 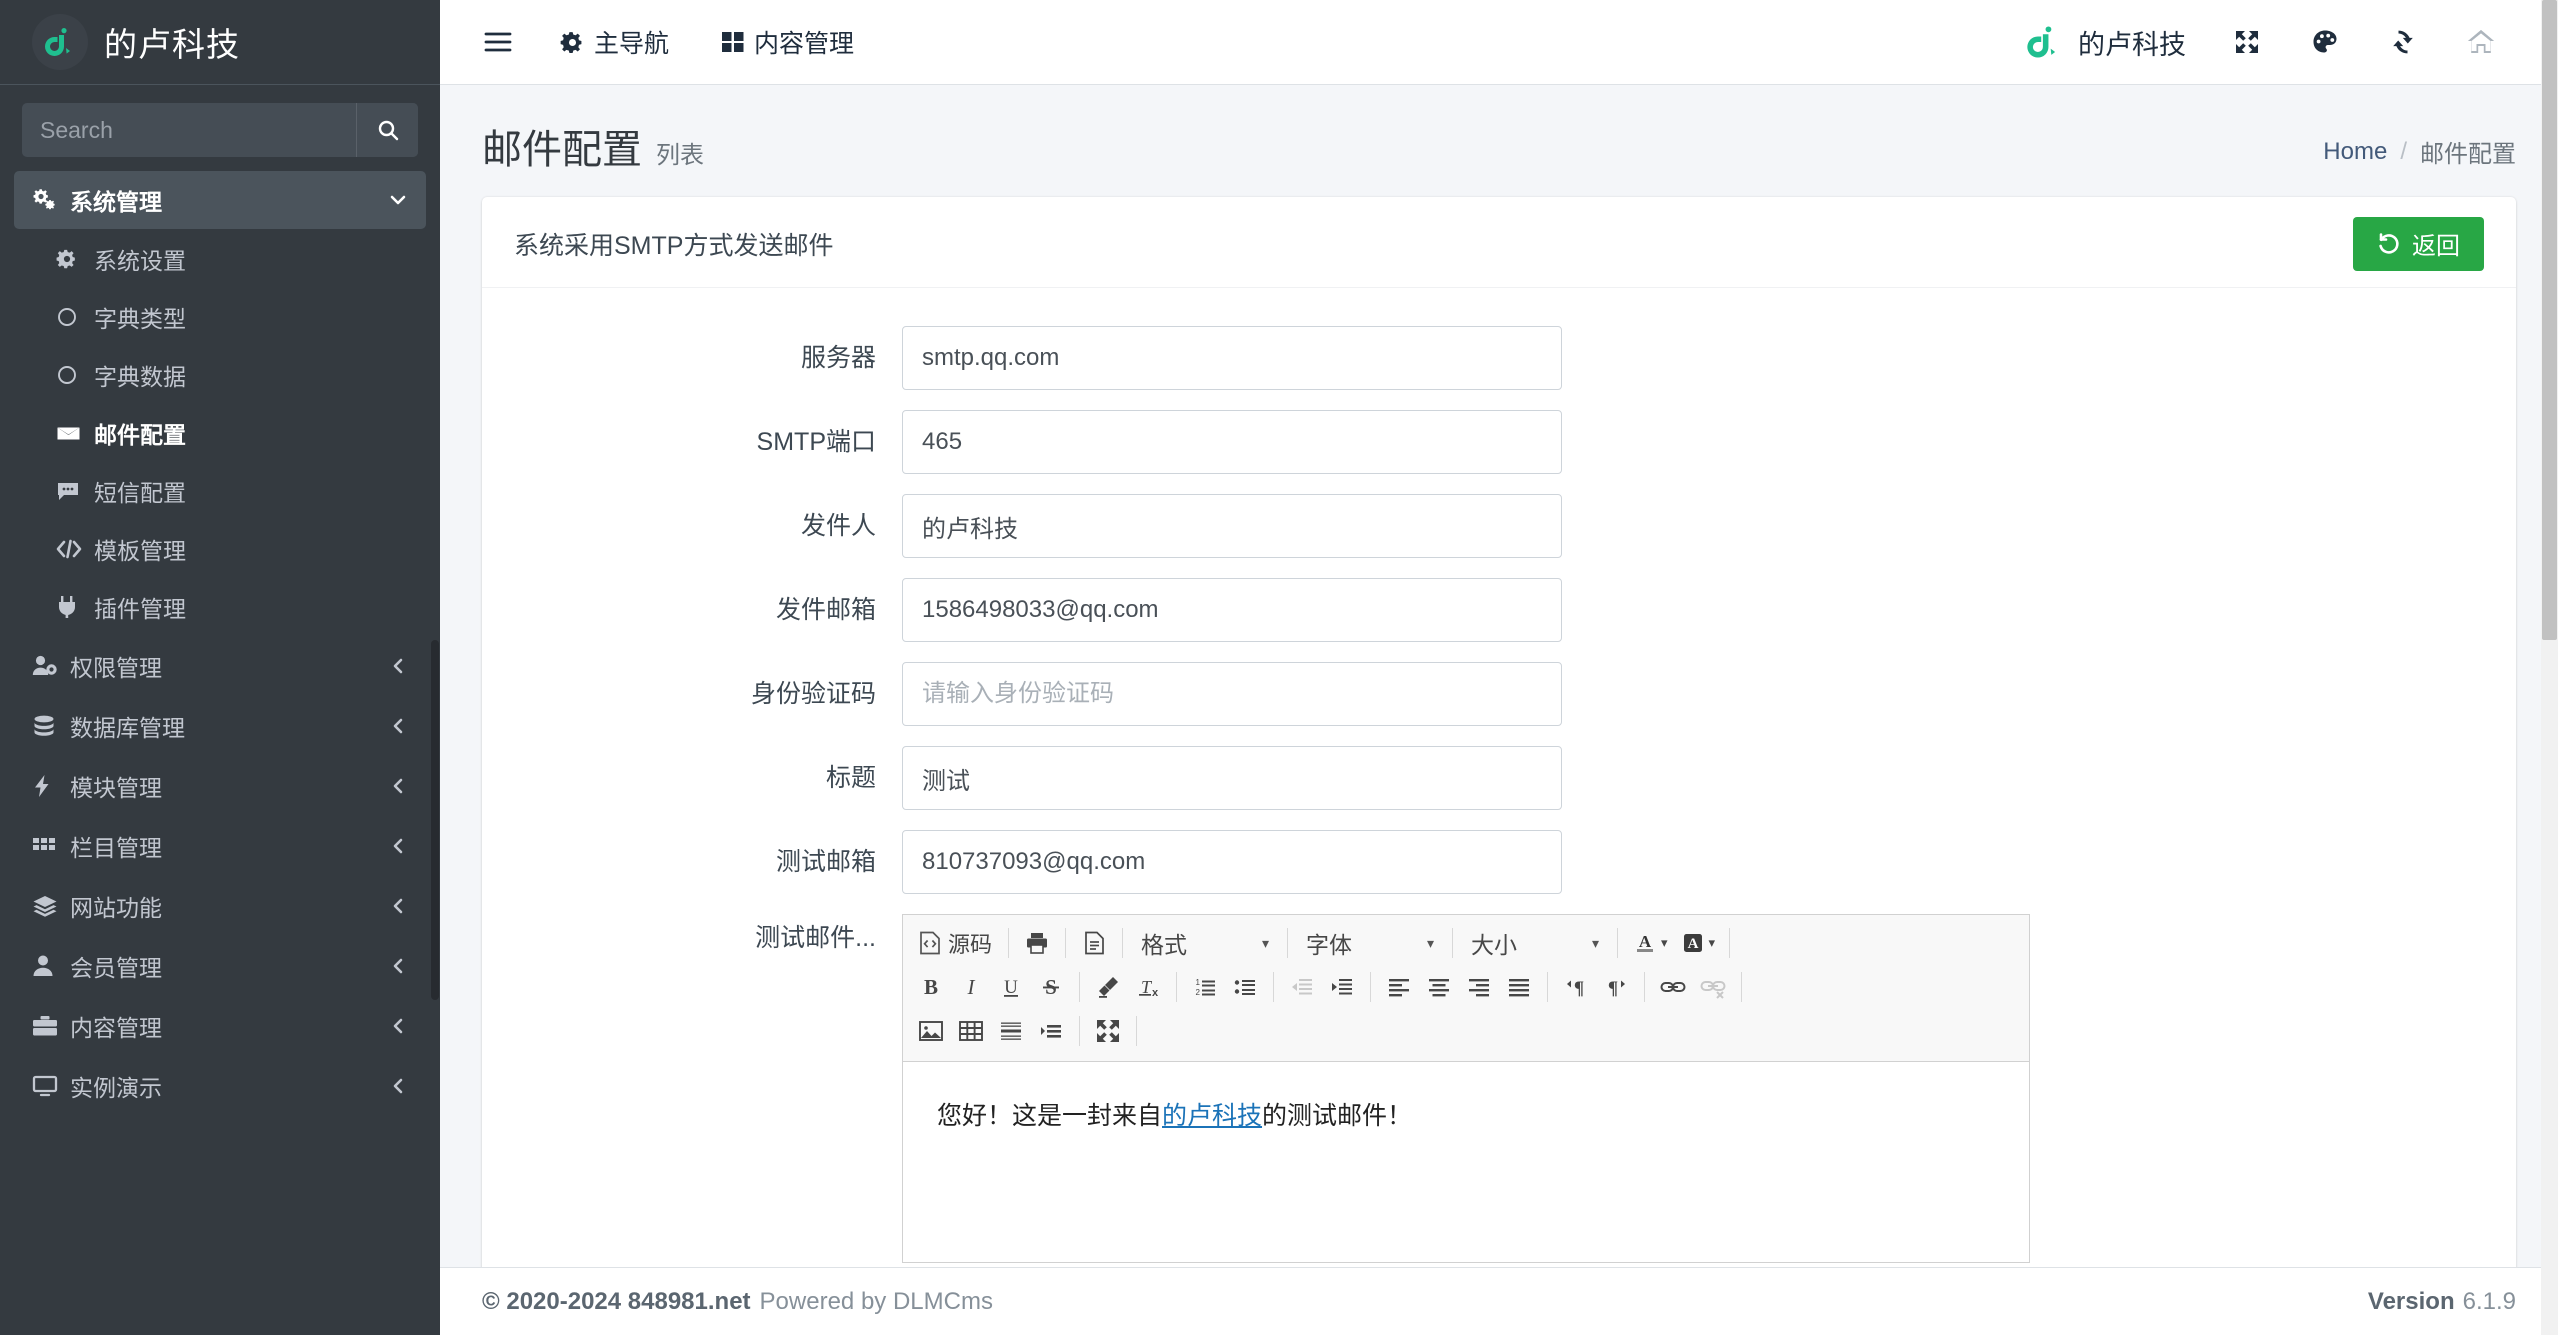 I want to click on sidebar-item-module: 模块管理, so click(x=220, y=786).